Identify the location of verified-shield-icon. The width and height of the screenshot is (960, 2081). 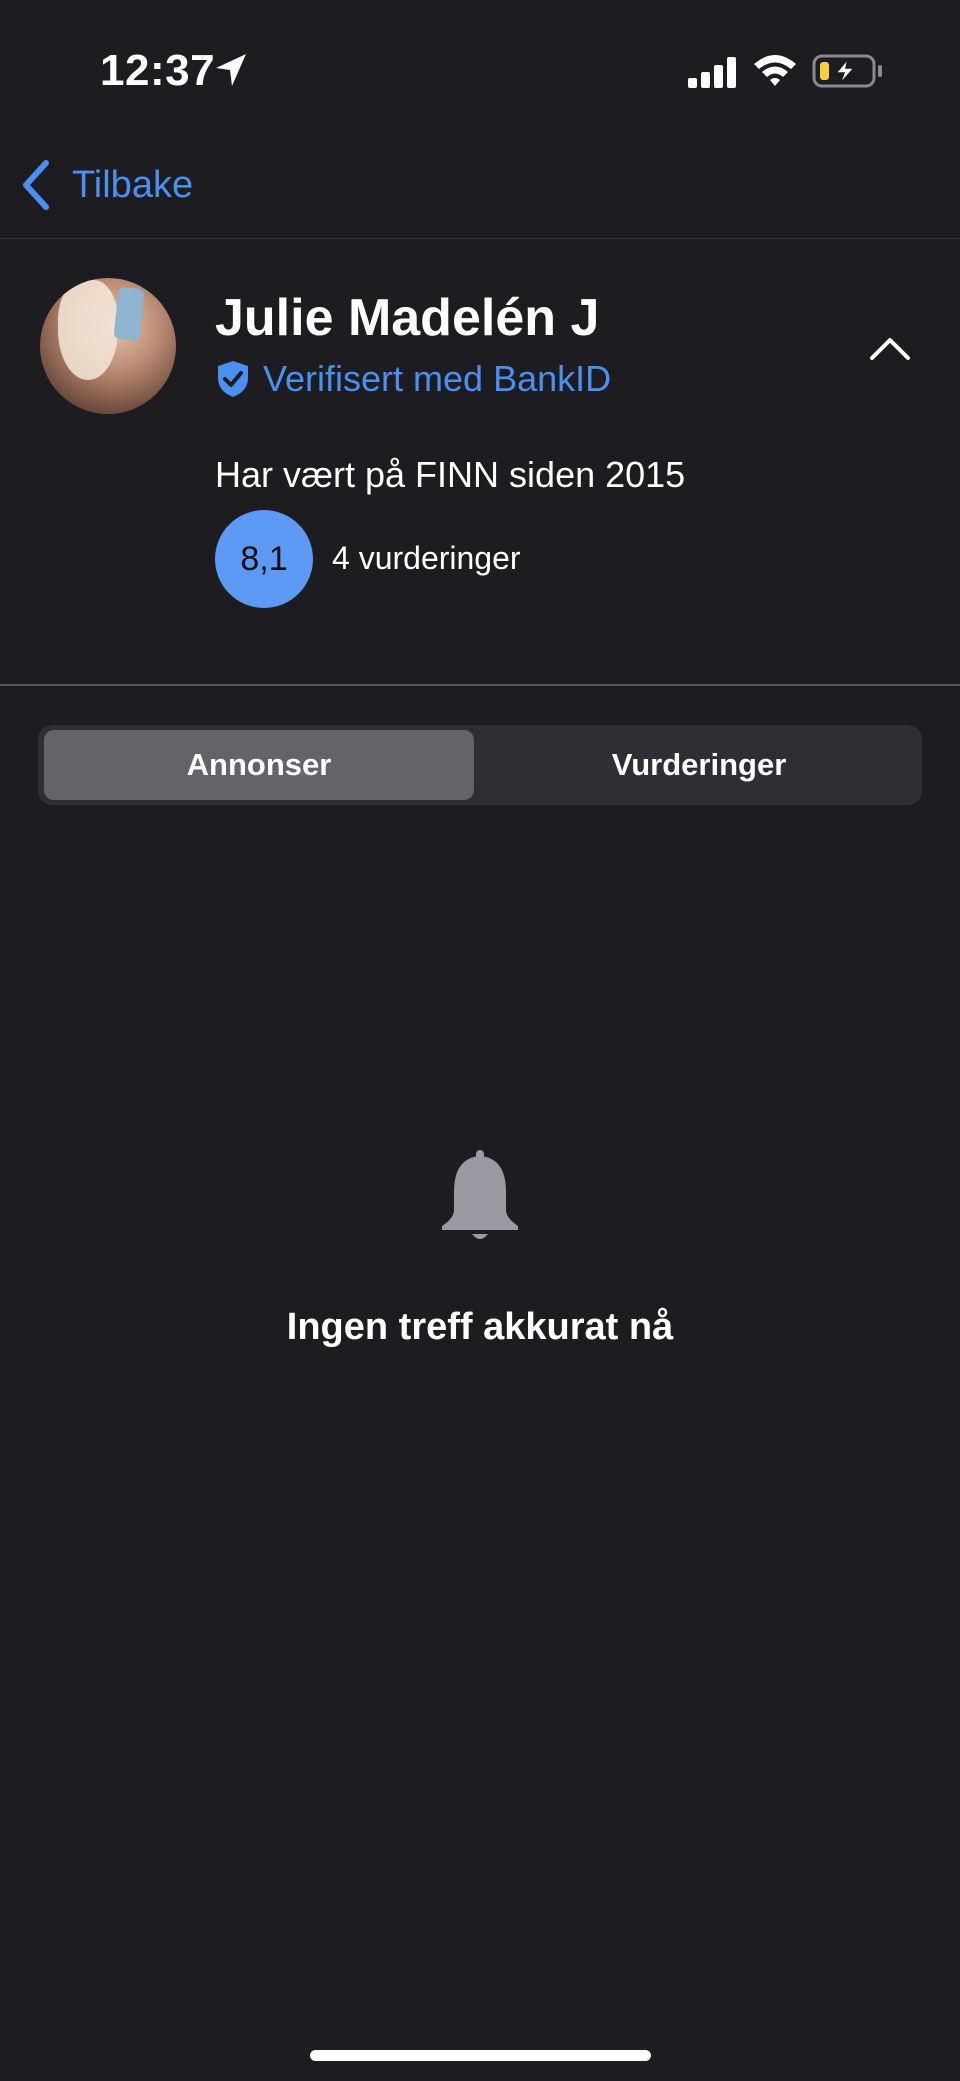
(233, 379).